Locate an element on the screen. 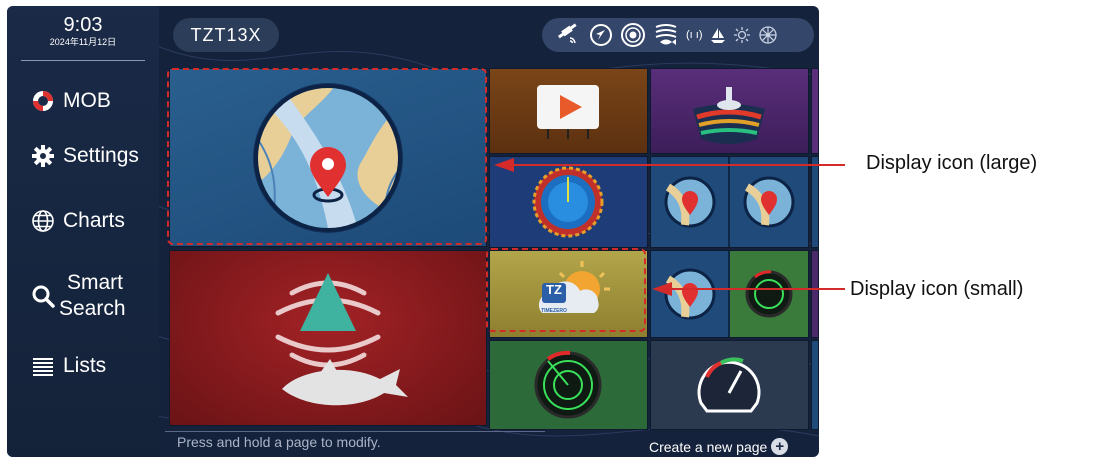  sidebar-item-lists: Lists is located at coordinates (83, 366).